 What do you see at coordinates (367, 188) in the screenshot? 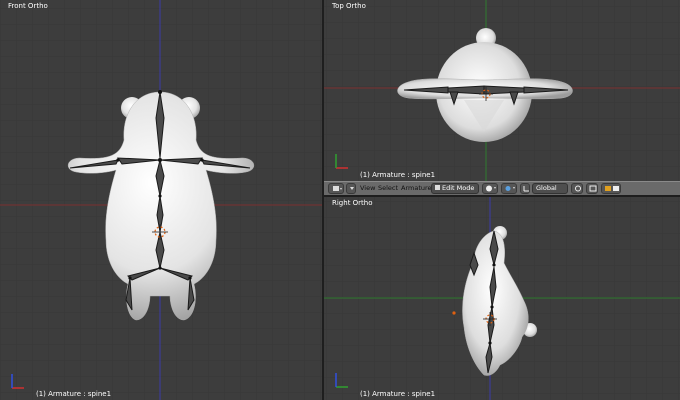
I see `view-menu: View` at bounding box center [367, 188].